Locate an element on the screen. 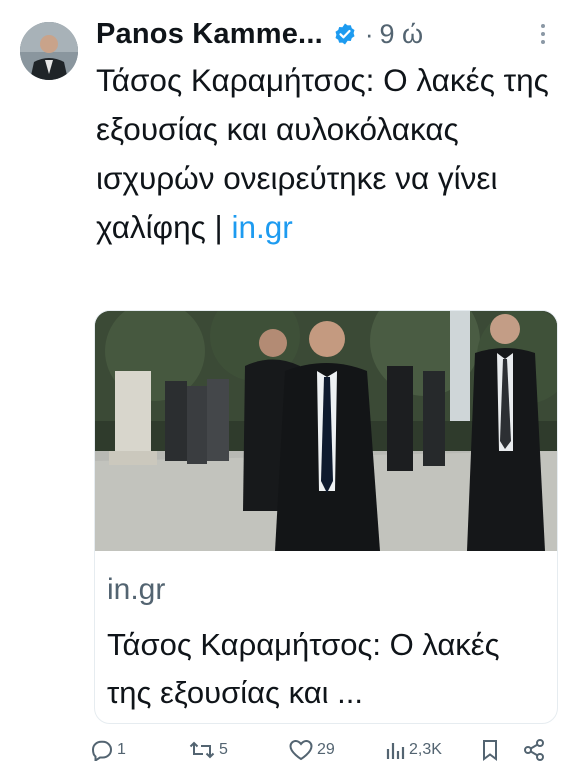 The width and height of the screenshot is (575, 772). reply-icon is located at coordinates (102, 750).